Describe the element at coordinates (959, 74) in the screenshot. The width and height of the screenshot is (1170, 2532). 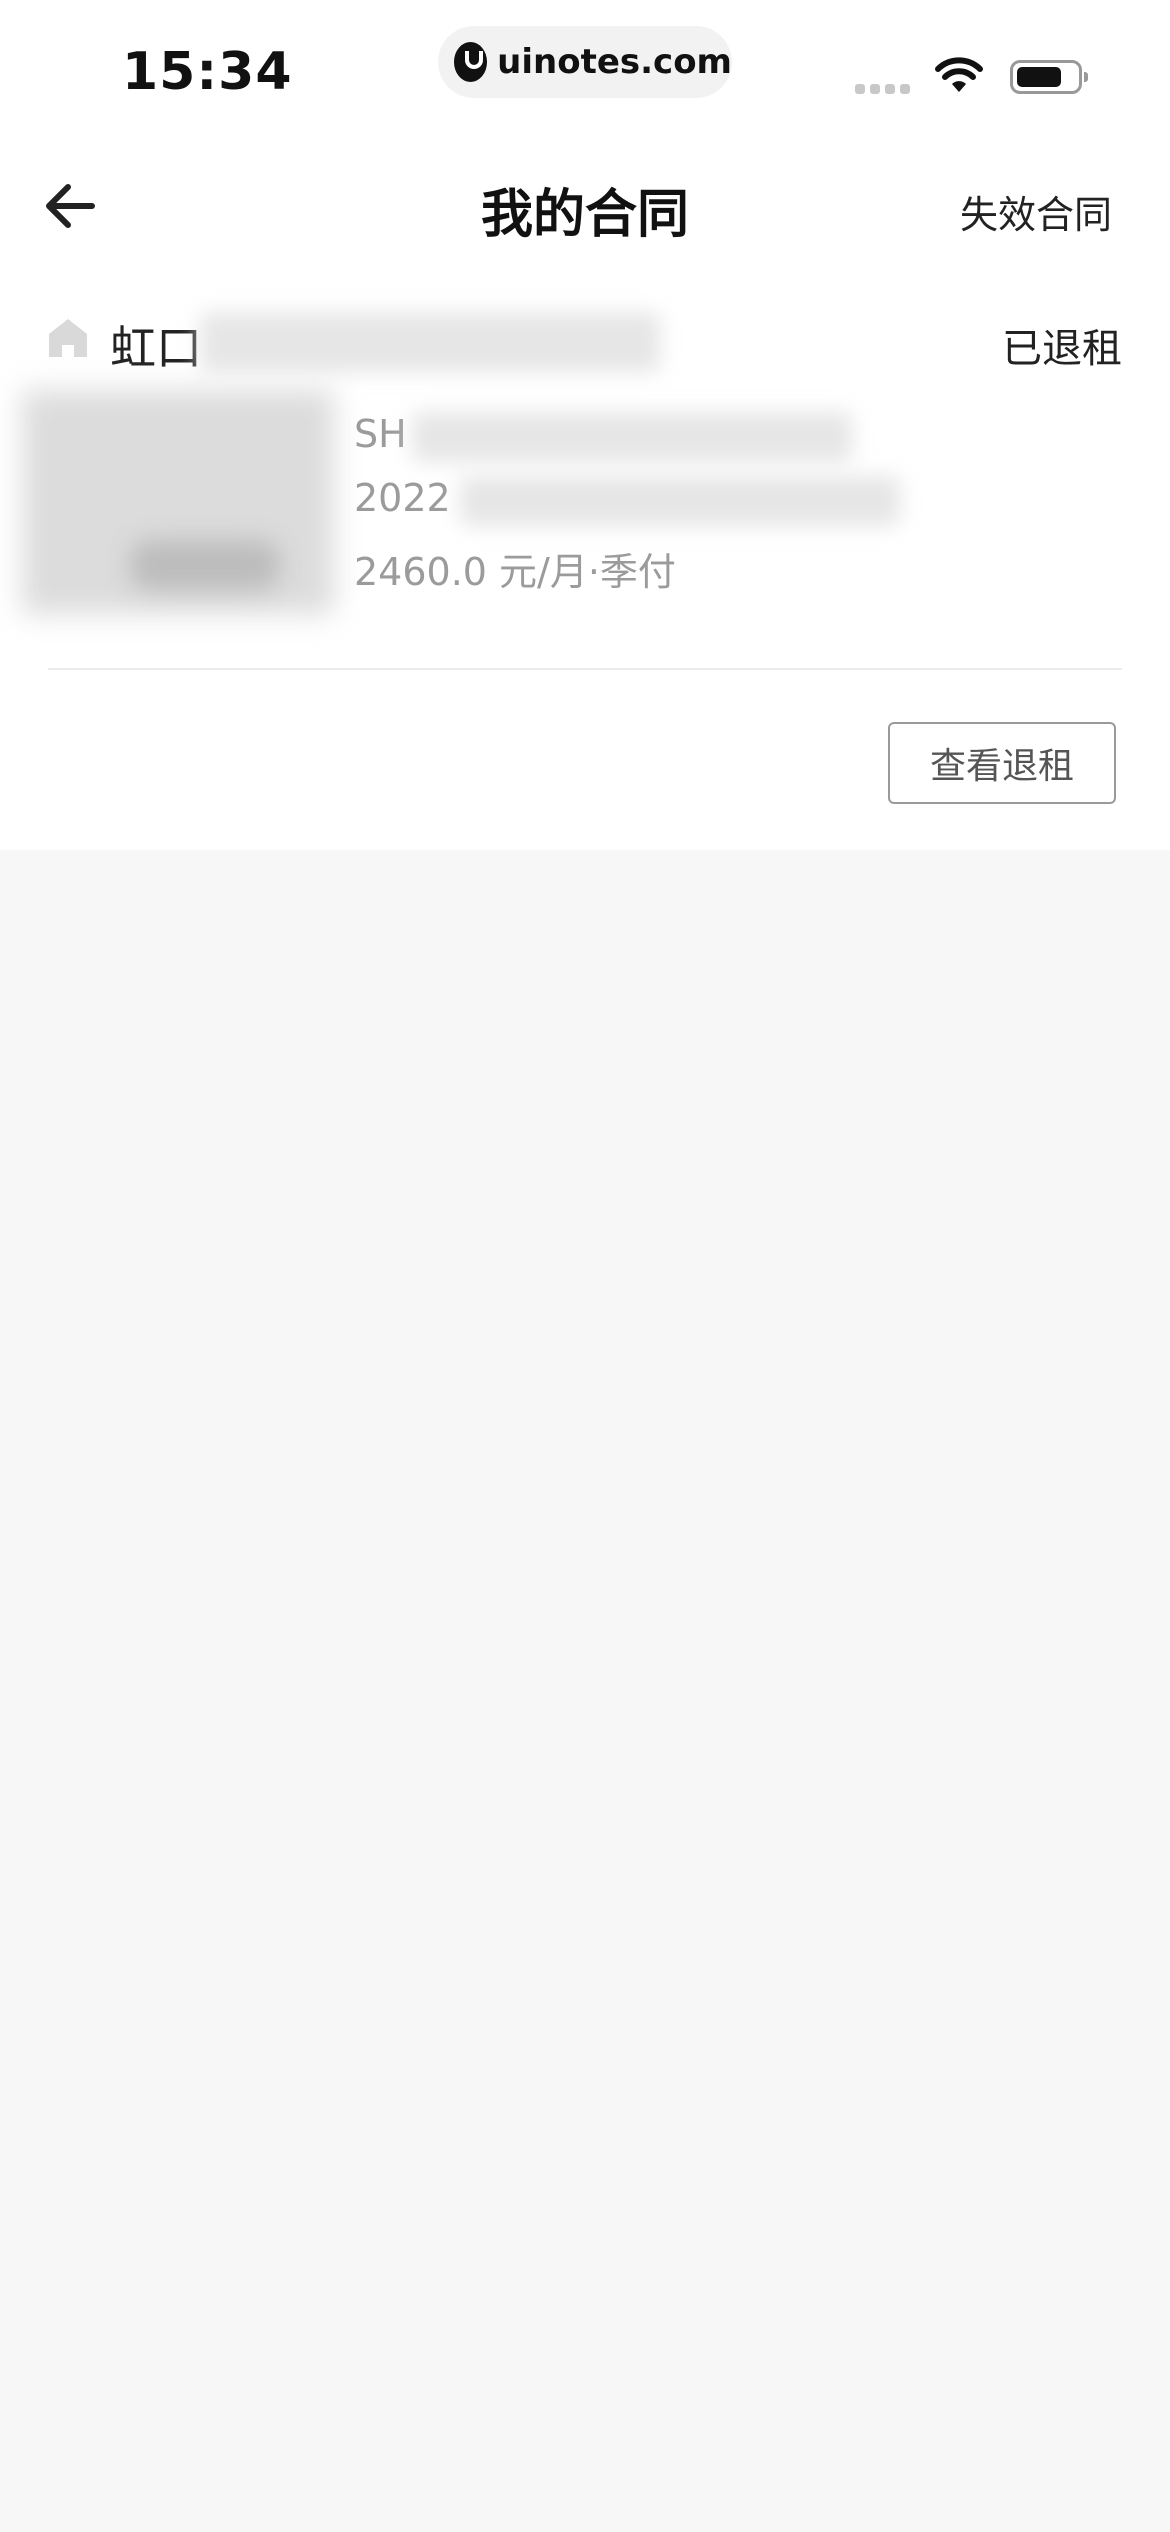
I see `wifi-icon` at that location.